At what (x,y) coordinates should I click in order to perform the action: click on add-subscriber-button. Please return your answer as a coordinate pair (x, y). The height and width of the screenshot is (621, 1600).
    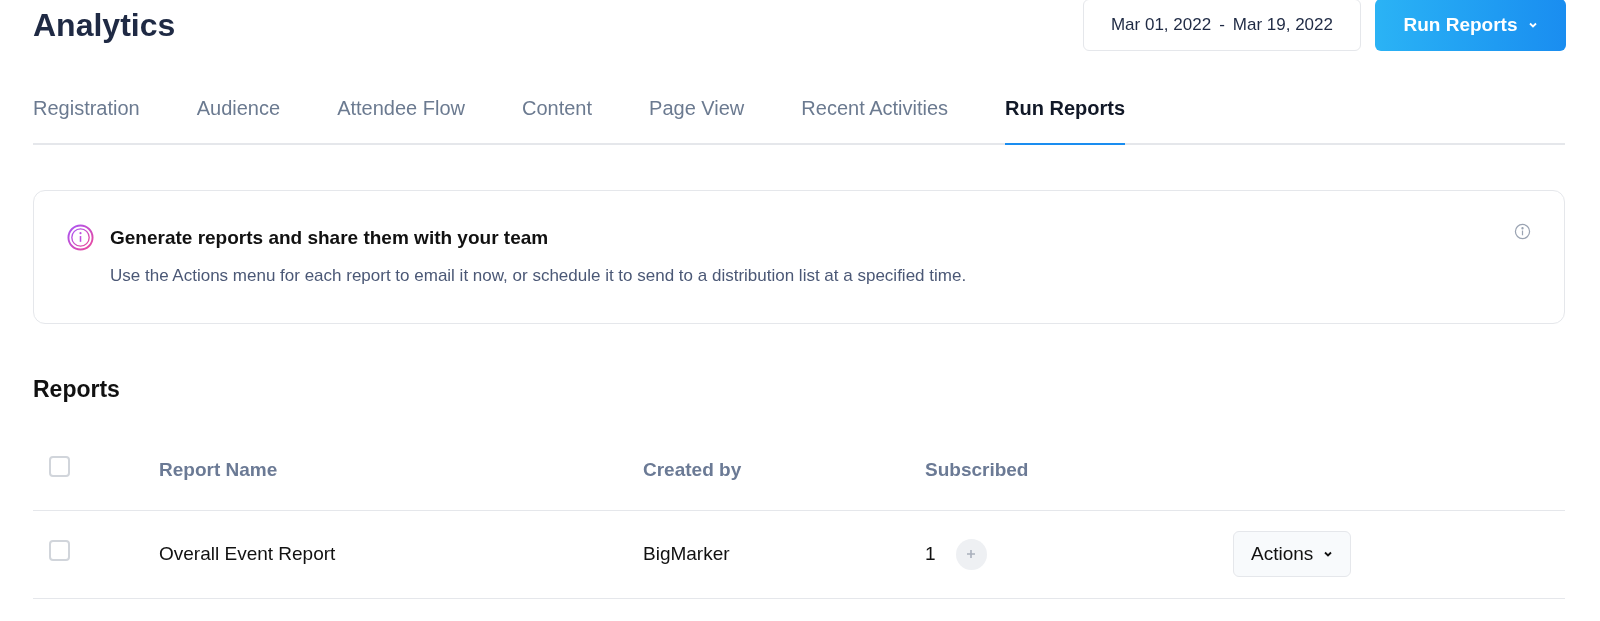
    Looking at the image, I should click on (971, 554).